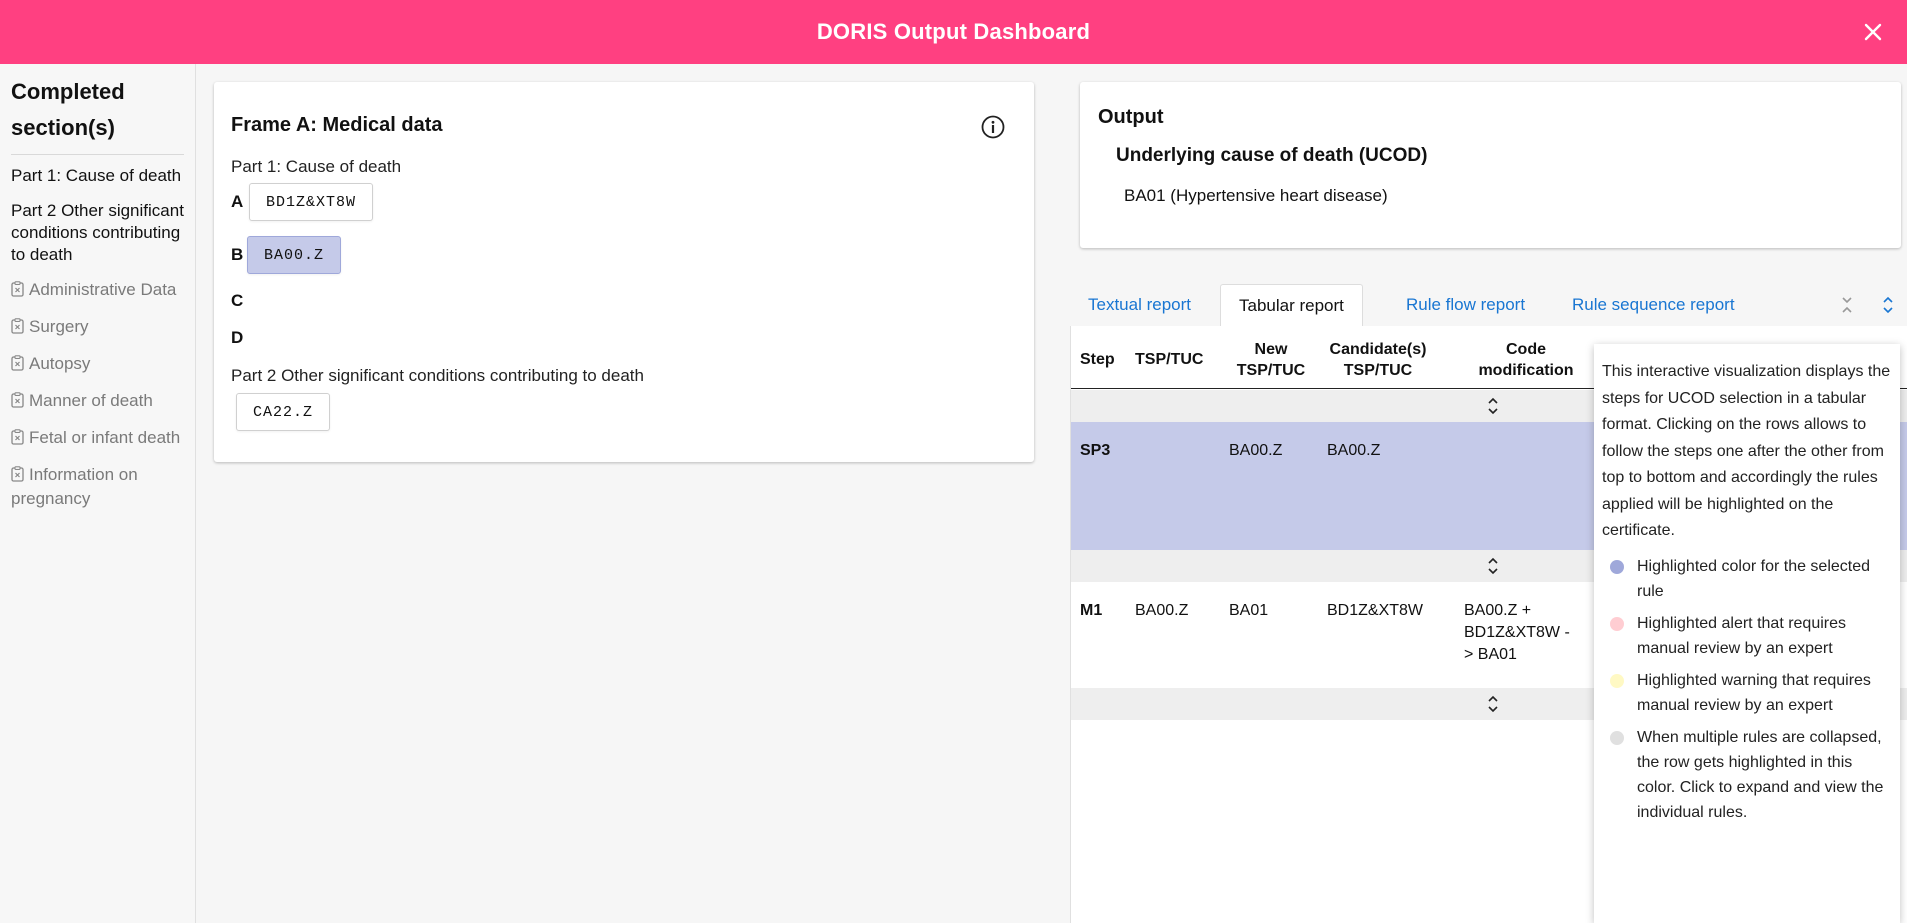  I want to click on cell-code-modification: BA00.Z + BD1Z&XT8W -> BA01, so click(1517, 632).